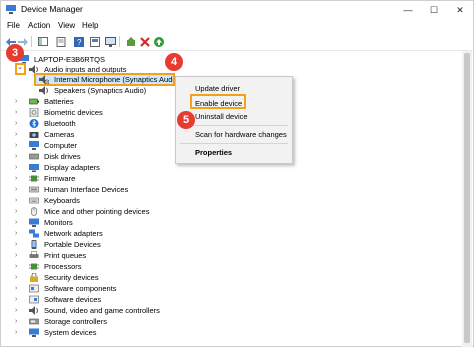 The height and width of the screenshot is (347, 474). Describe the element at coordinates (66, 25) in the screenshot. I see `menu-view: View` at that location.